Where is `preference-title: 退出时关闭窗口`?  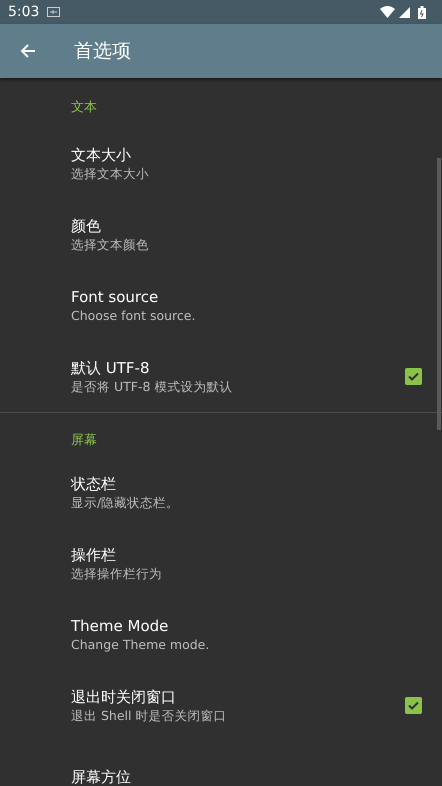
preference-title: 退出时关闭窗口 is located at coordinates (238, 697).